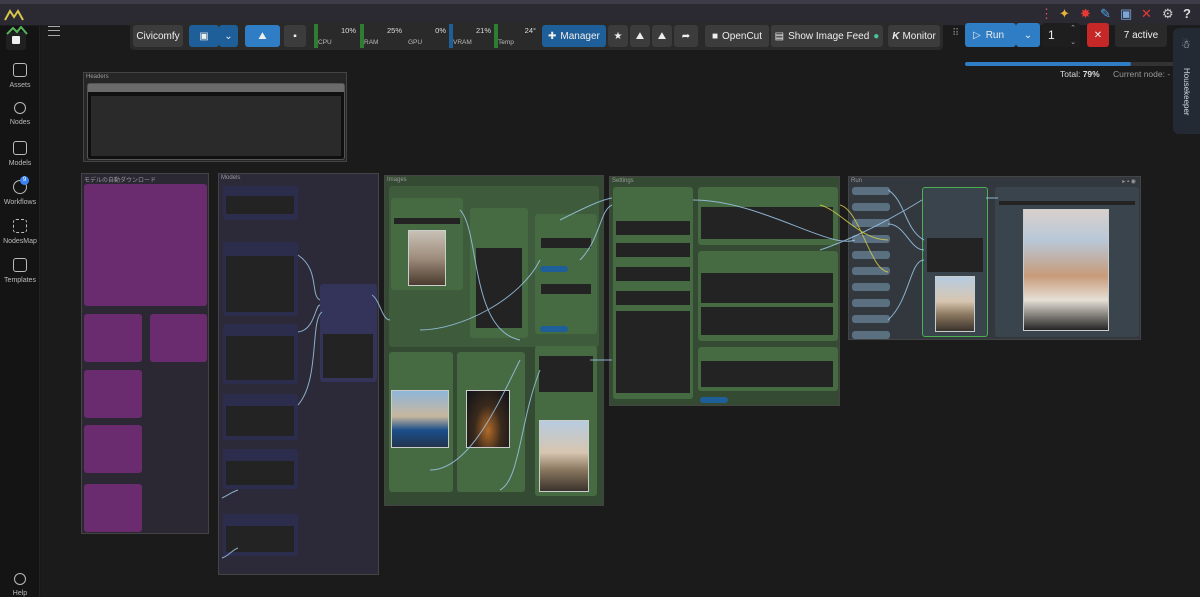 Image resolution: width=1200 pixels, height=597 pixels. What do you see at coordinates (566, 274) in the screenshot?
I see `image-process-node` at bounding box center [566, 274].